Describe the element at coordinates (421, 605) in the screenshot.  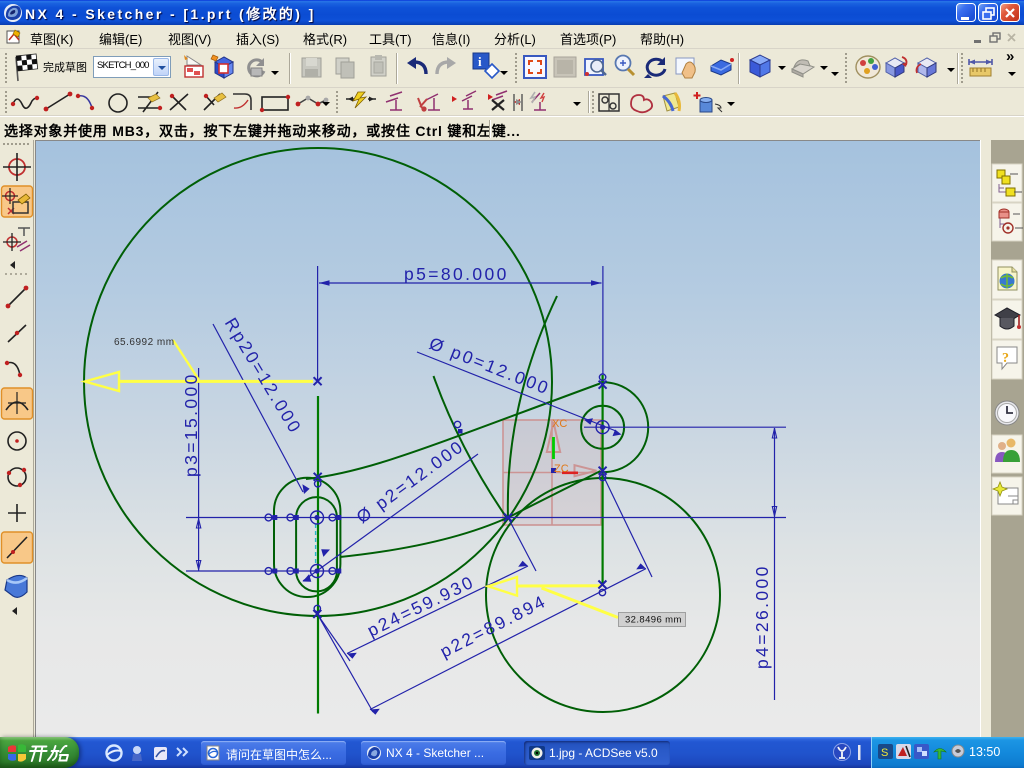
I see `svg-text: p24=59.930` at that location.